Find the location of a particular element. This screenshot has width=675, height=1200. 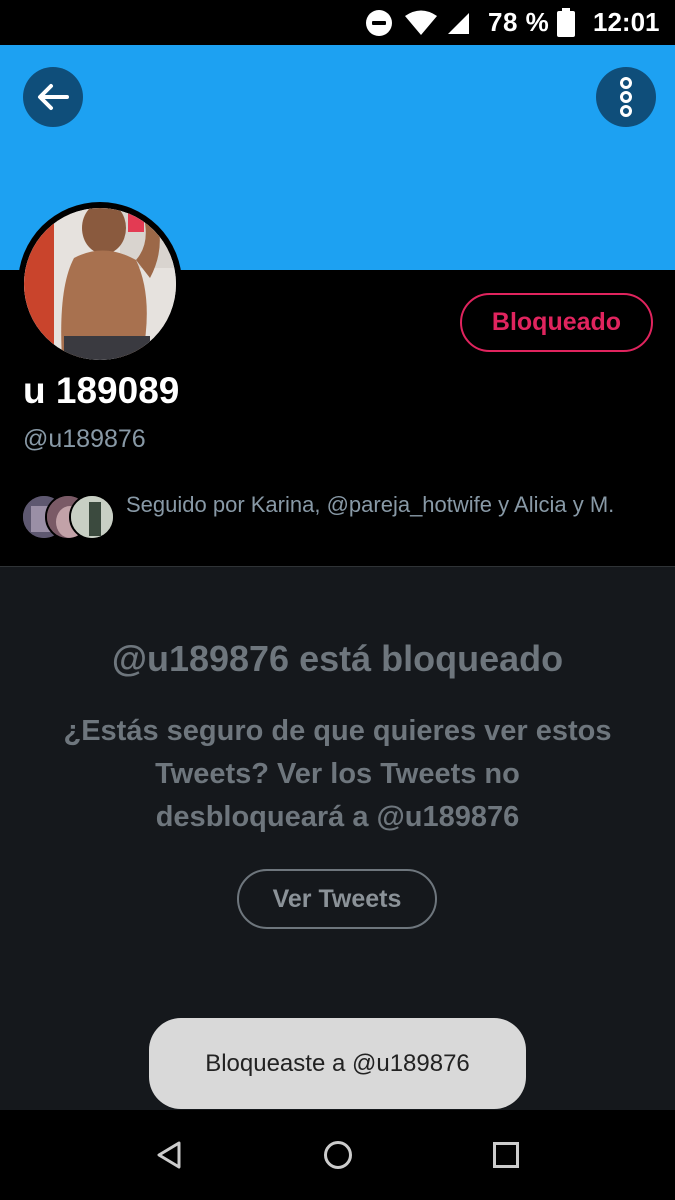

arrow-left-icon is located at coordinates (53, 97).